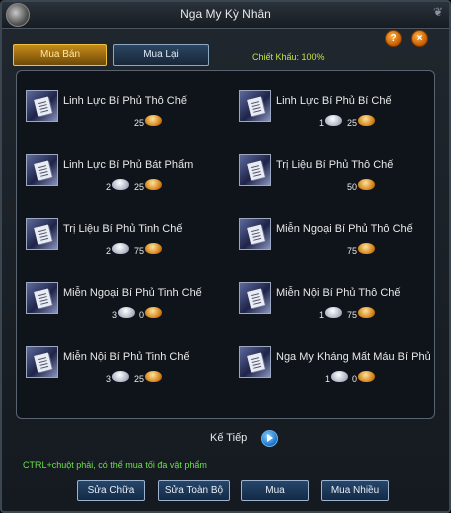 The width and height of the screenshot is (451, 513). I want to click on discount-label: Chiết Khấu: 100%, so click(288, 57).